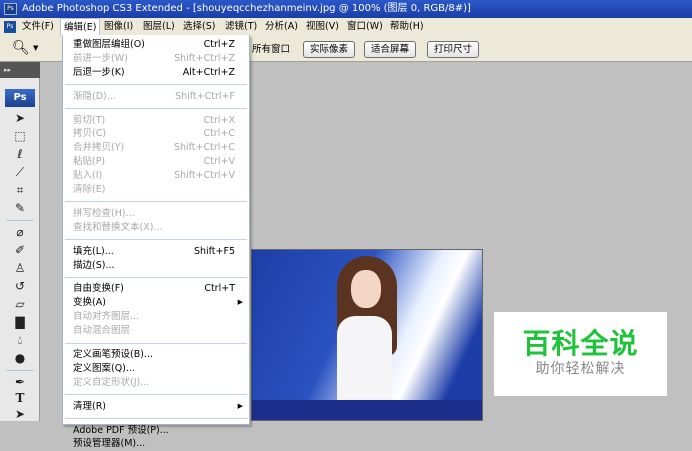 The height and width of the screenshot is (451, 692). I want to click on path-selection-tool-icon: ➤, so click(20, 414).